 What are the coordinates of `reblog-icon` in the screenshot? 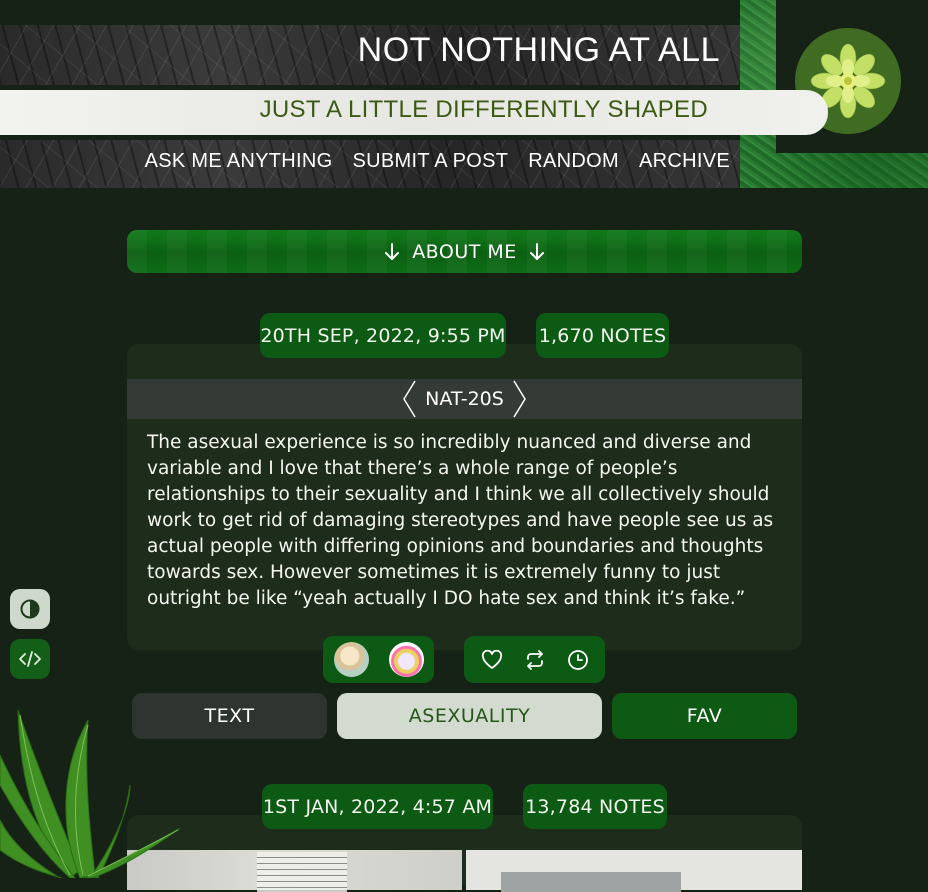 It's located at (535, 659).